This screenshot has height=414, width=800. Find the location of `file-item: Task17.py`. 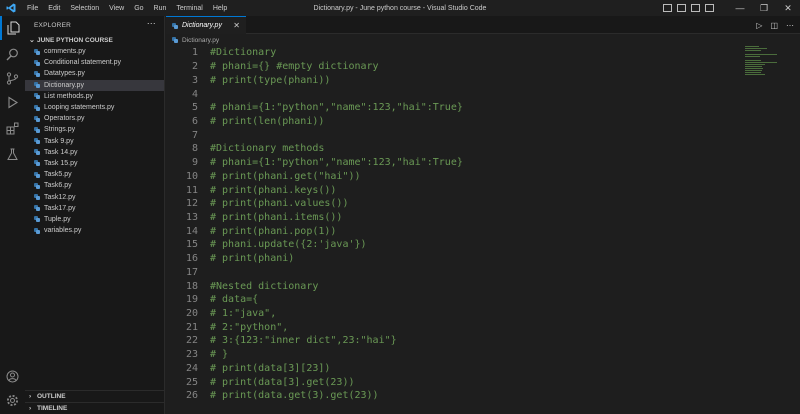

file-item: Task17.py is located at coordinates (94, 208).